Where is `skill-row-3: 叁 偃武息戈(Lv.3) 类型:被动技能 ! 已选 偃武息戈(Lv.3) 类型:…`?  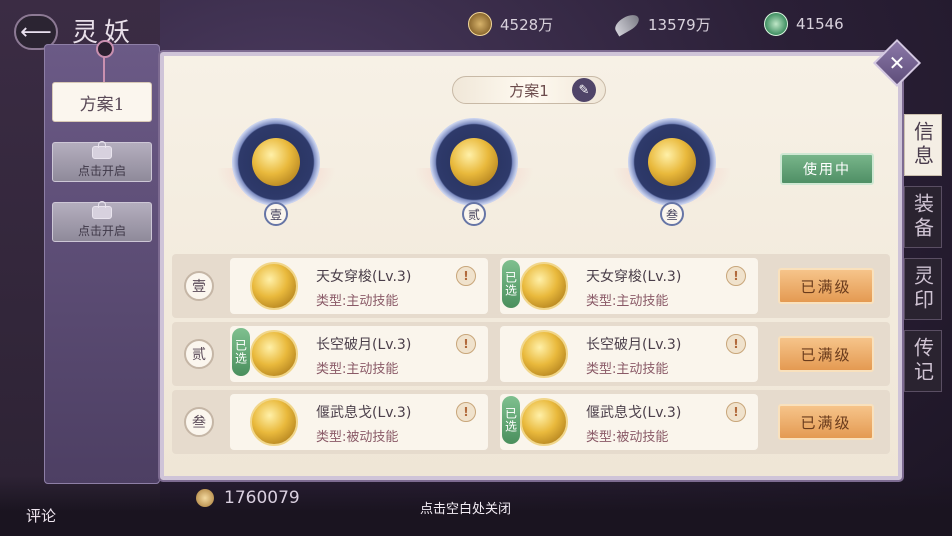
skill-row-3: 叁 偃武息戈(Lv.3) 类型:被动技能 ! 已选 偃武息戈(Lv.3) 类型:… is located at coordinates (531, 422).